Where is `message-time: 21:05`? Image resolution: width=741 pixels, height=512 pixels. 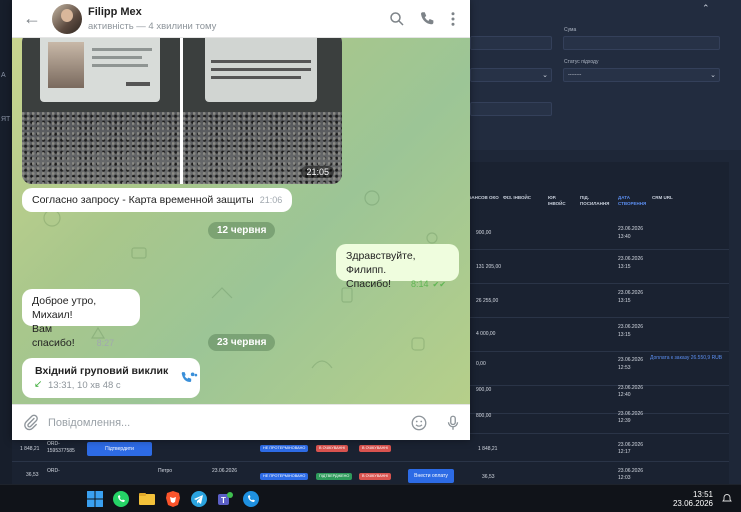
message-time: 21:05 is located at coordinates (317, 172).